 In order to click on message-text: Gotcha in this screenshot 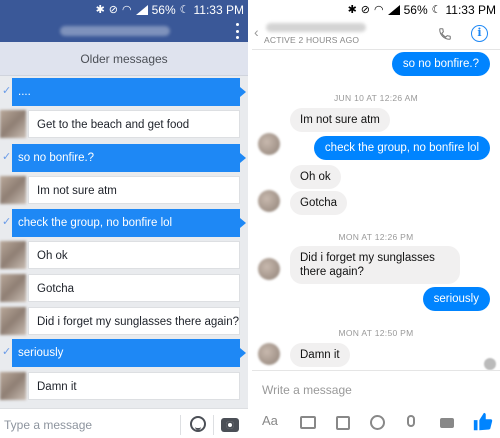, I will do `click(134, 288)`.